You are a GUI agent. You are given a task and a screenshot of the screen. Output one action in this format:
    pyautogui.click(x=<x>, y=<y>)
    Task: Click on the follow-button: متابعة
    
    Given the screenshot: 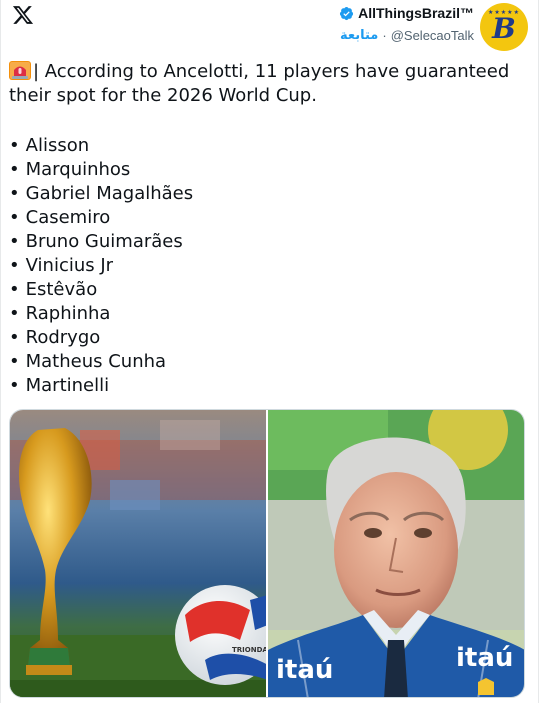 What is the action you would take?
    pyautogui.click(x=359, y=35)
    